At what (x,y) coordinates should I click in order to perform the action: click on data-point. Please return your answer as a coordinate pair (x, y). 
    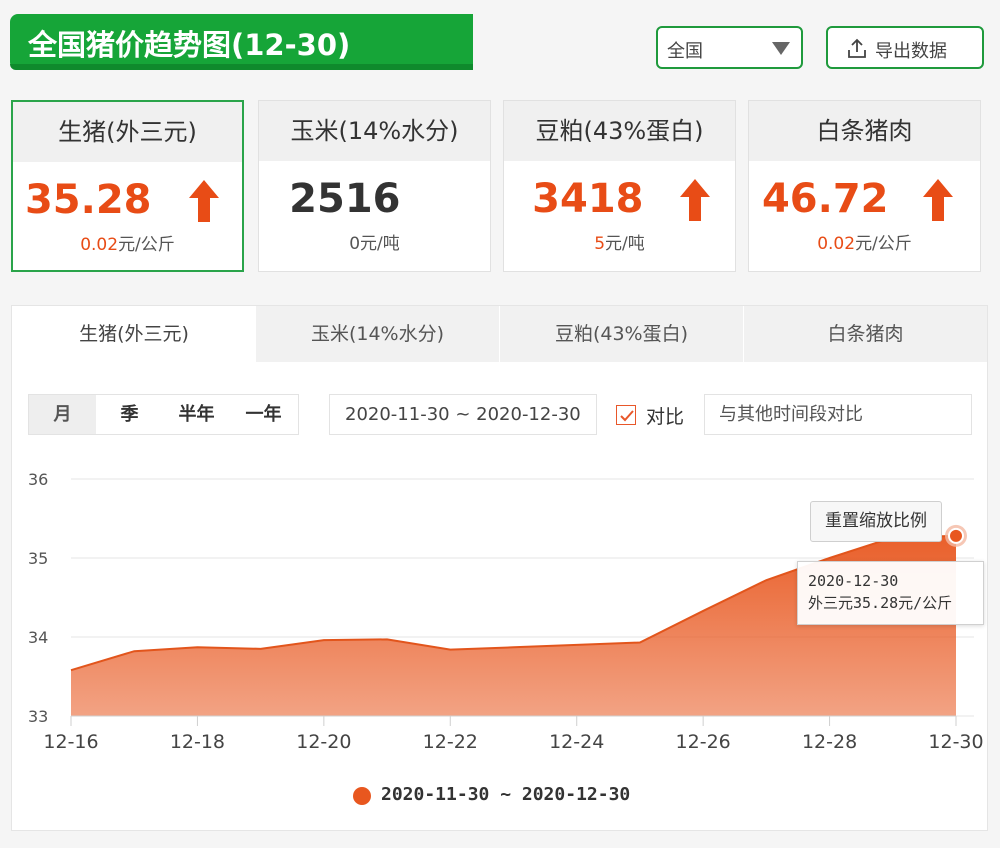
    Looking at the image, I should click on (956, 535).